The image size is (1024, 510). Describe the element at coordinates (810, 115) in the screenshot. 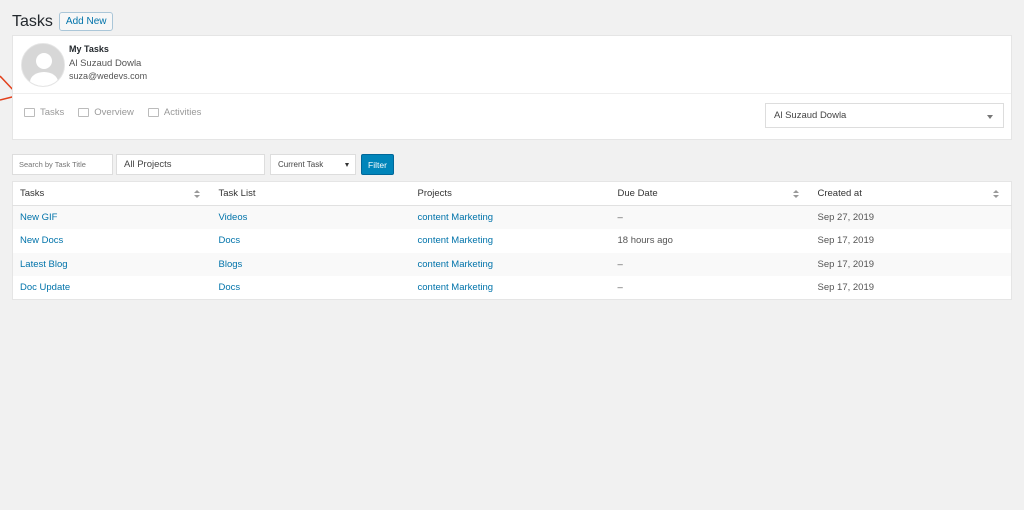

I see `user-select-value: Al Suzaud Dowla` at that location.